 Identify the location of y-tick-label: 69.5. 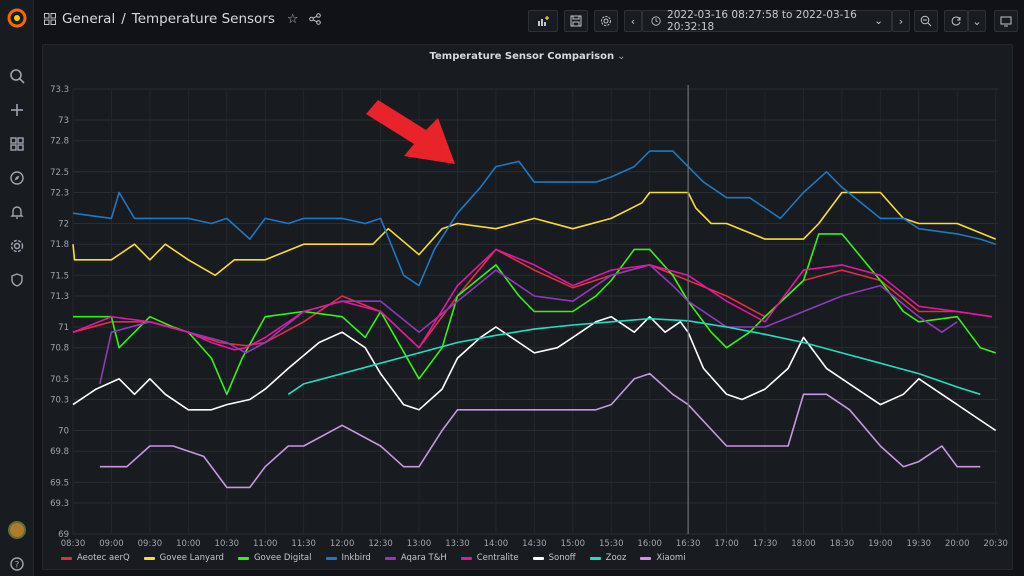
(59, 483).